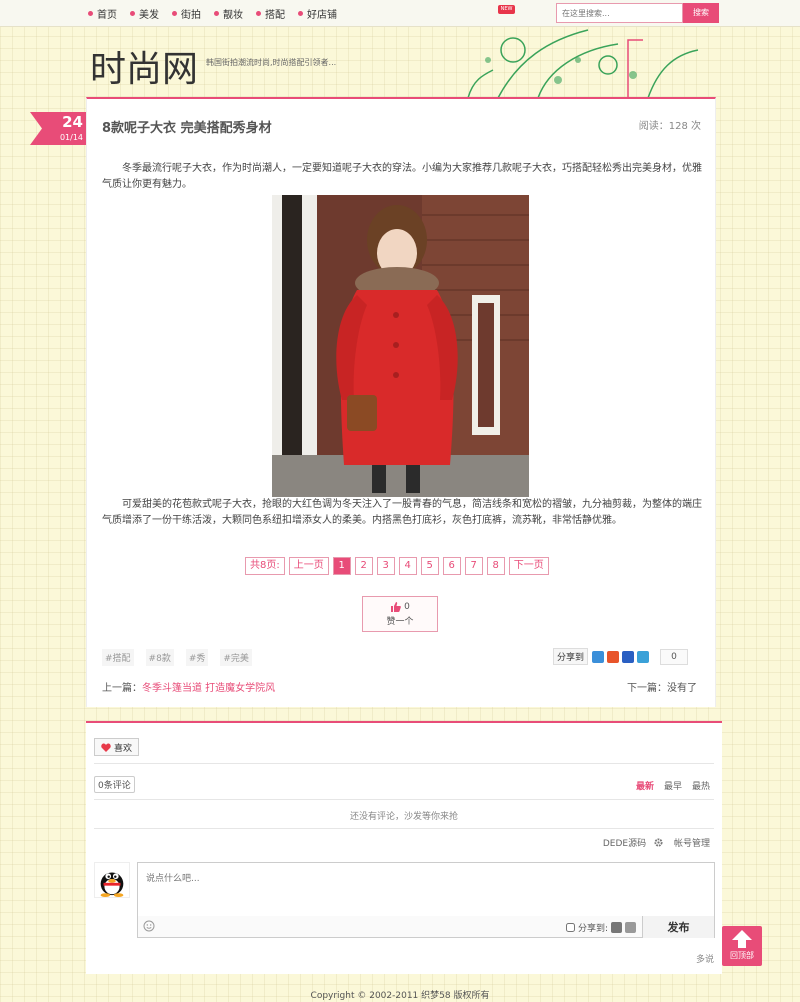  I want to click on comment-toolbar: 分享到: 发布, so click(426, 927).